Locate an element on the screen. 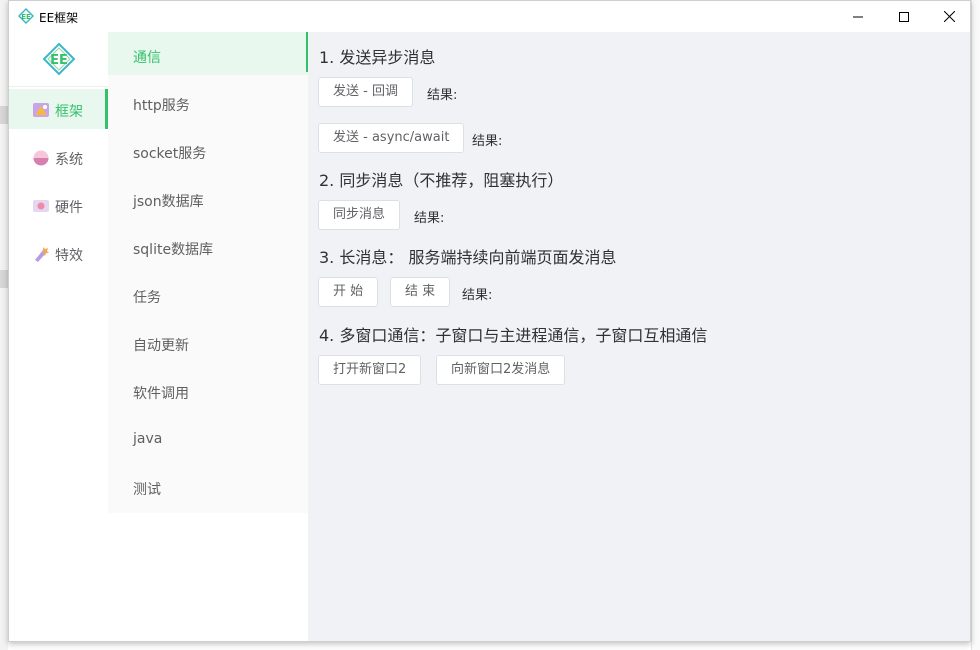 The width and height of the screenshot is (980, 650). nav-logo: EE is located at coordinates (58, 59).